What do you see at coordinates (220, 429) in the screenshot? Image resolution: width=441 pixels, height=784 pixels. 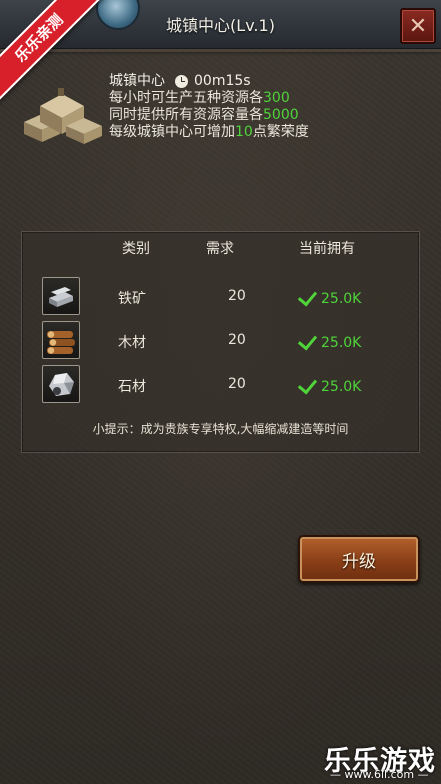 I see `tip-text: 小提示：成为贵族专享特权,大幅缩减建造等时间` at bounding box center [220, 429].